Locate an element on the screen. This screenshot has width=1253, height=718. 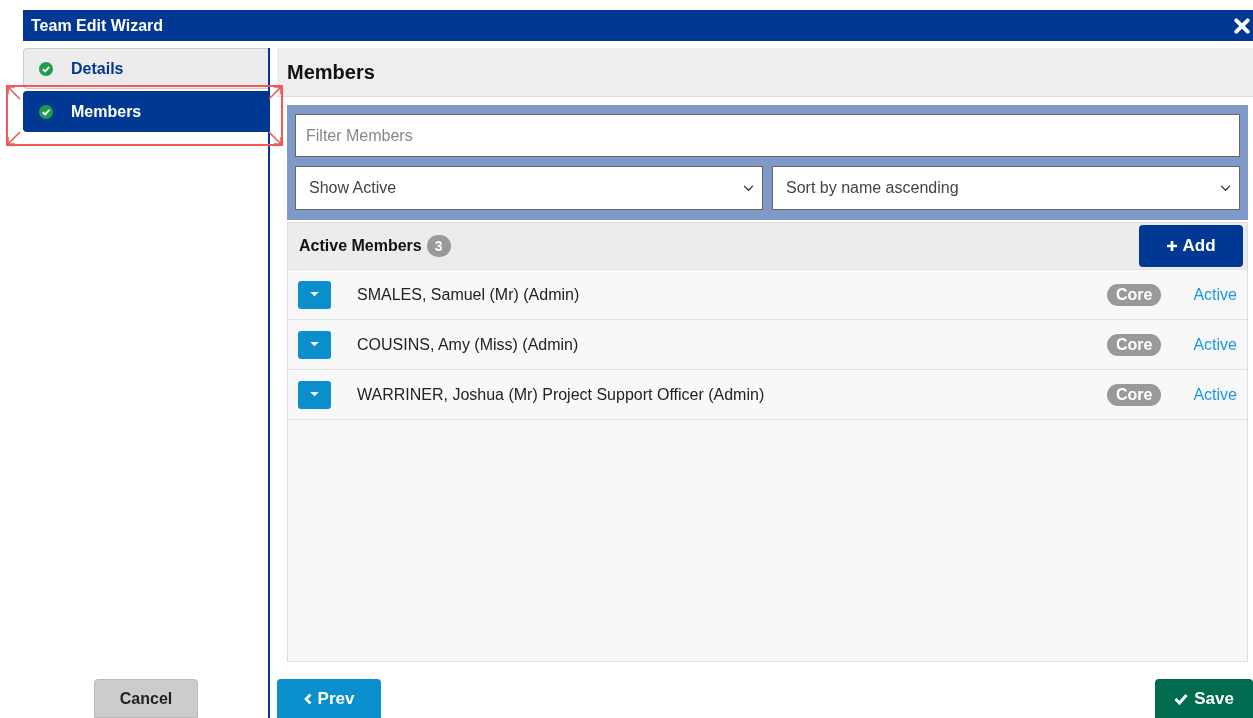
add-button: Add is located at coordinates (1191, 246).